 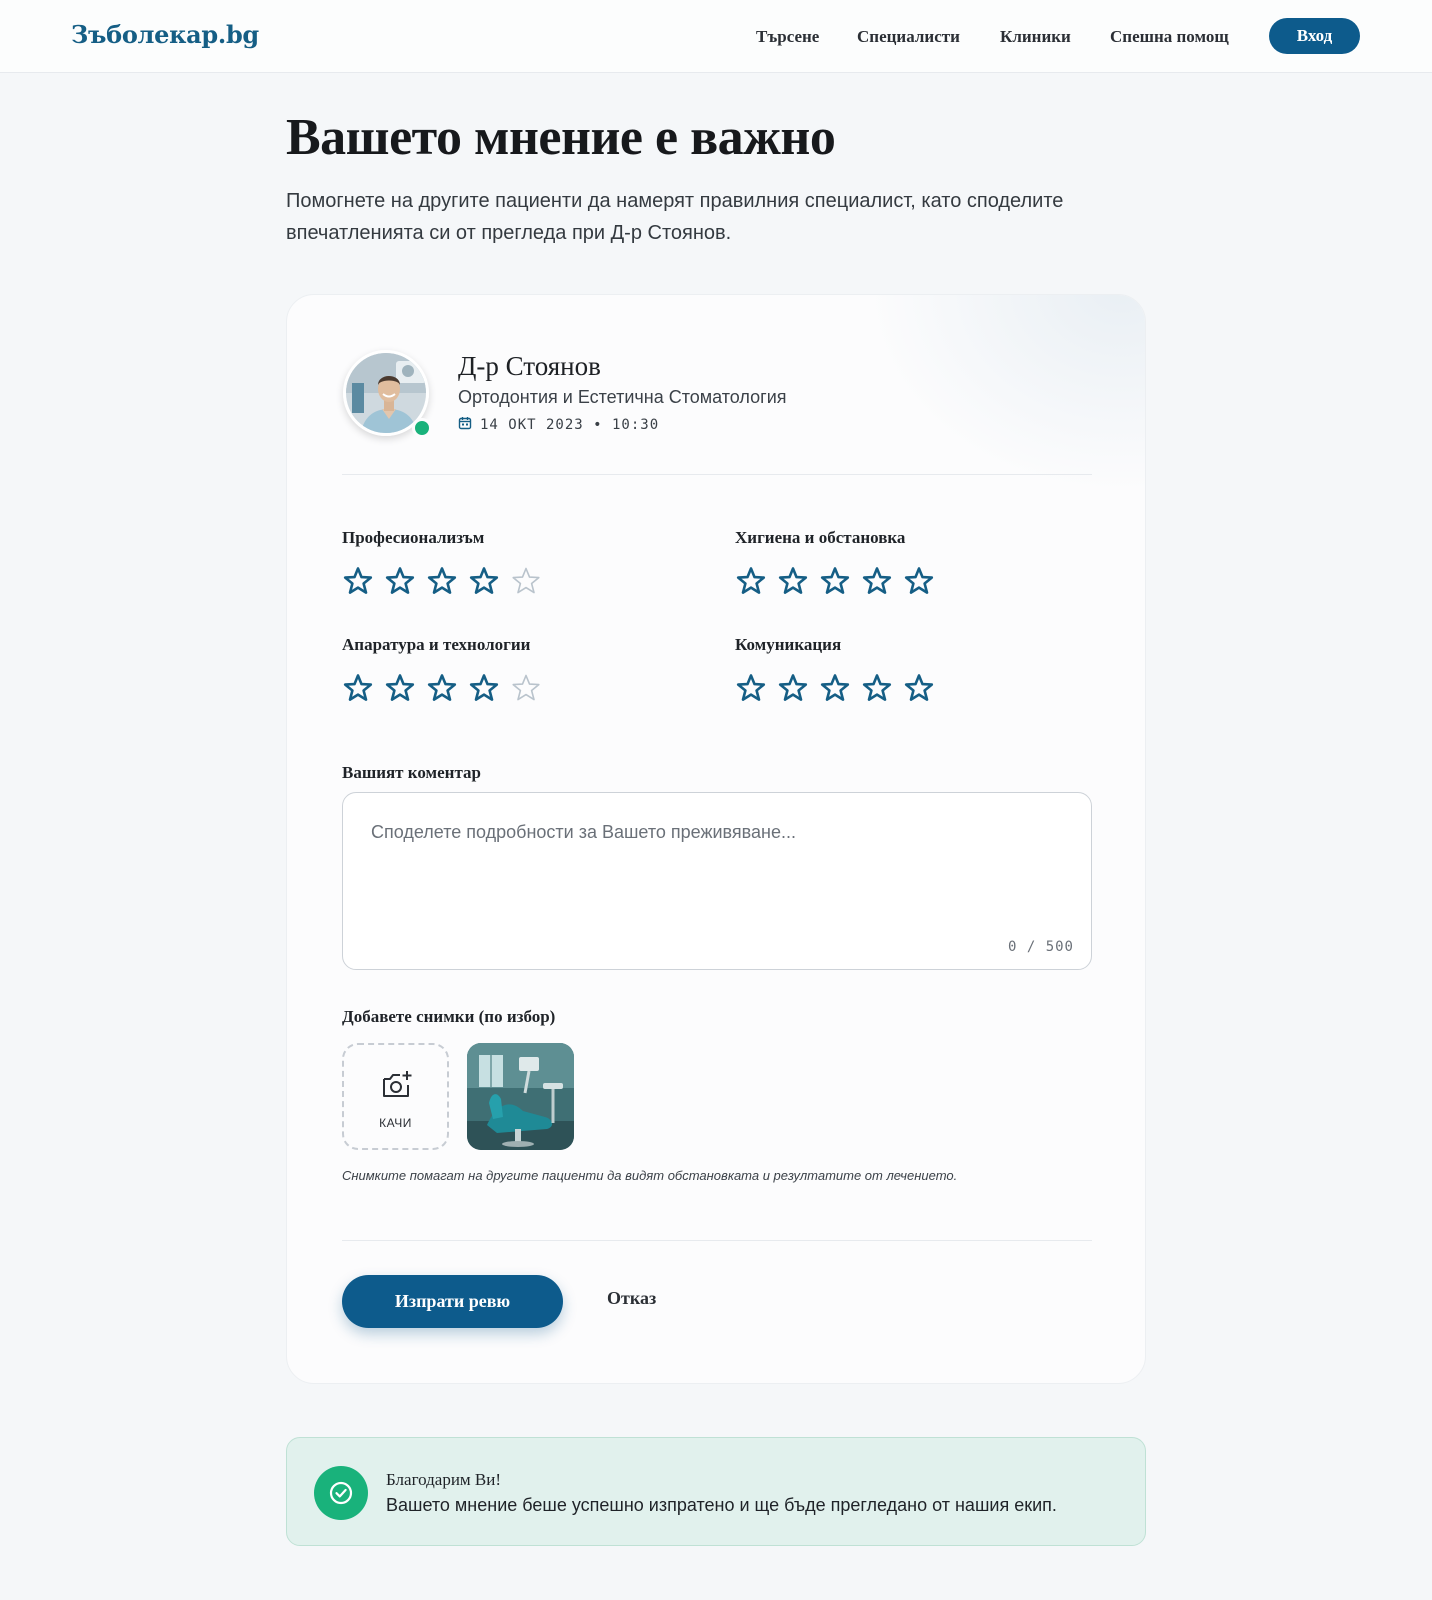 What do you see at coordinates (820, 537) in the screenshot?
I see `rating-label-hygiene: Хигиена и обстановка` at bounding box center [820, 537].